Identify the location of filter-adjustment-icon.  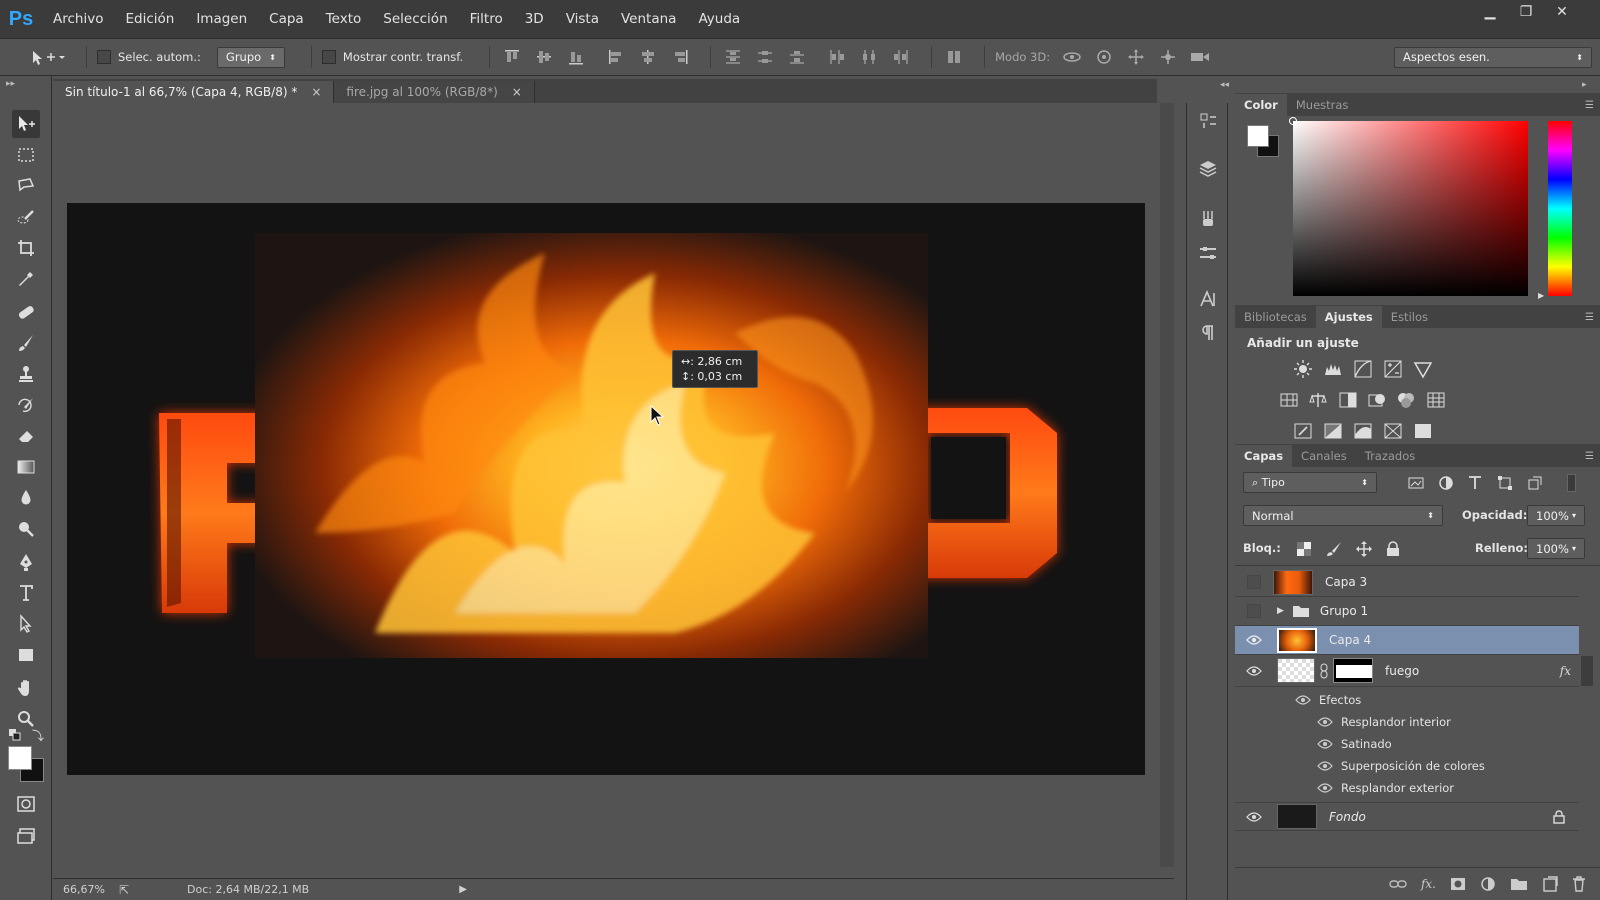
(1446, 483).